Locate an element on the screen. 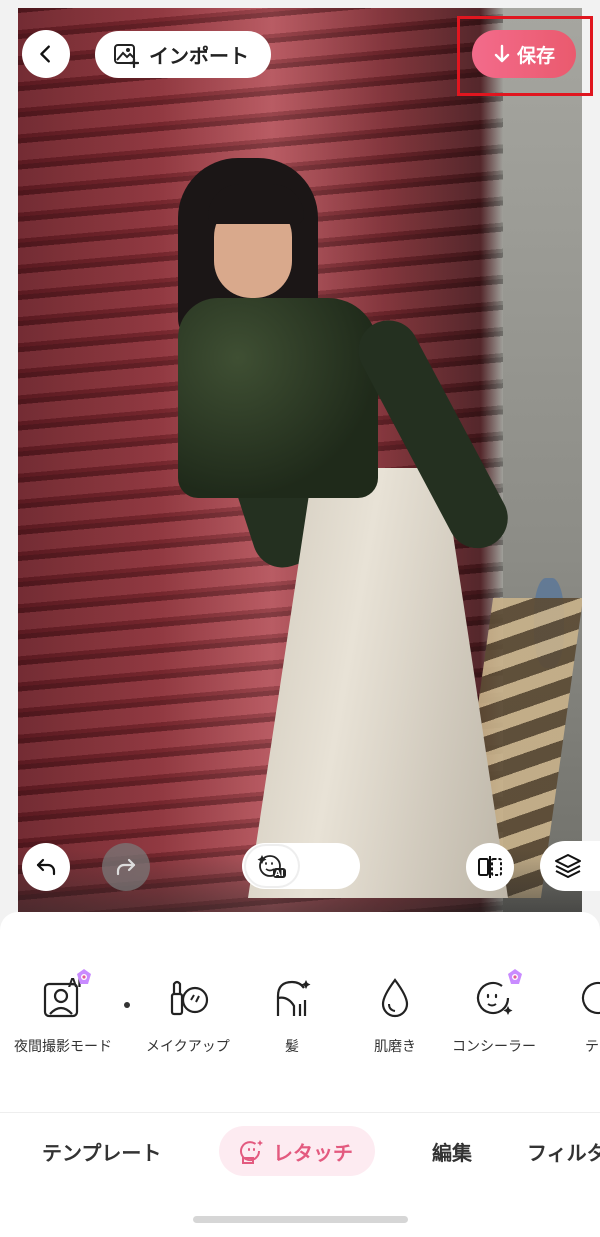 Image resolution: width=600 pixels, height=1237 pixels. separator-dot is located at coordinates (127, 1005).